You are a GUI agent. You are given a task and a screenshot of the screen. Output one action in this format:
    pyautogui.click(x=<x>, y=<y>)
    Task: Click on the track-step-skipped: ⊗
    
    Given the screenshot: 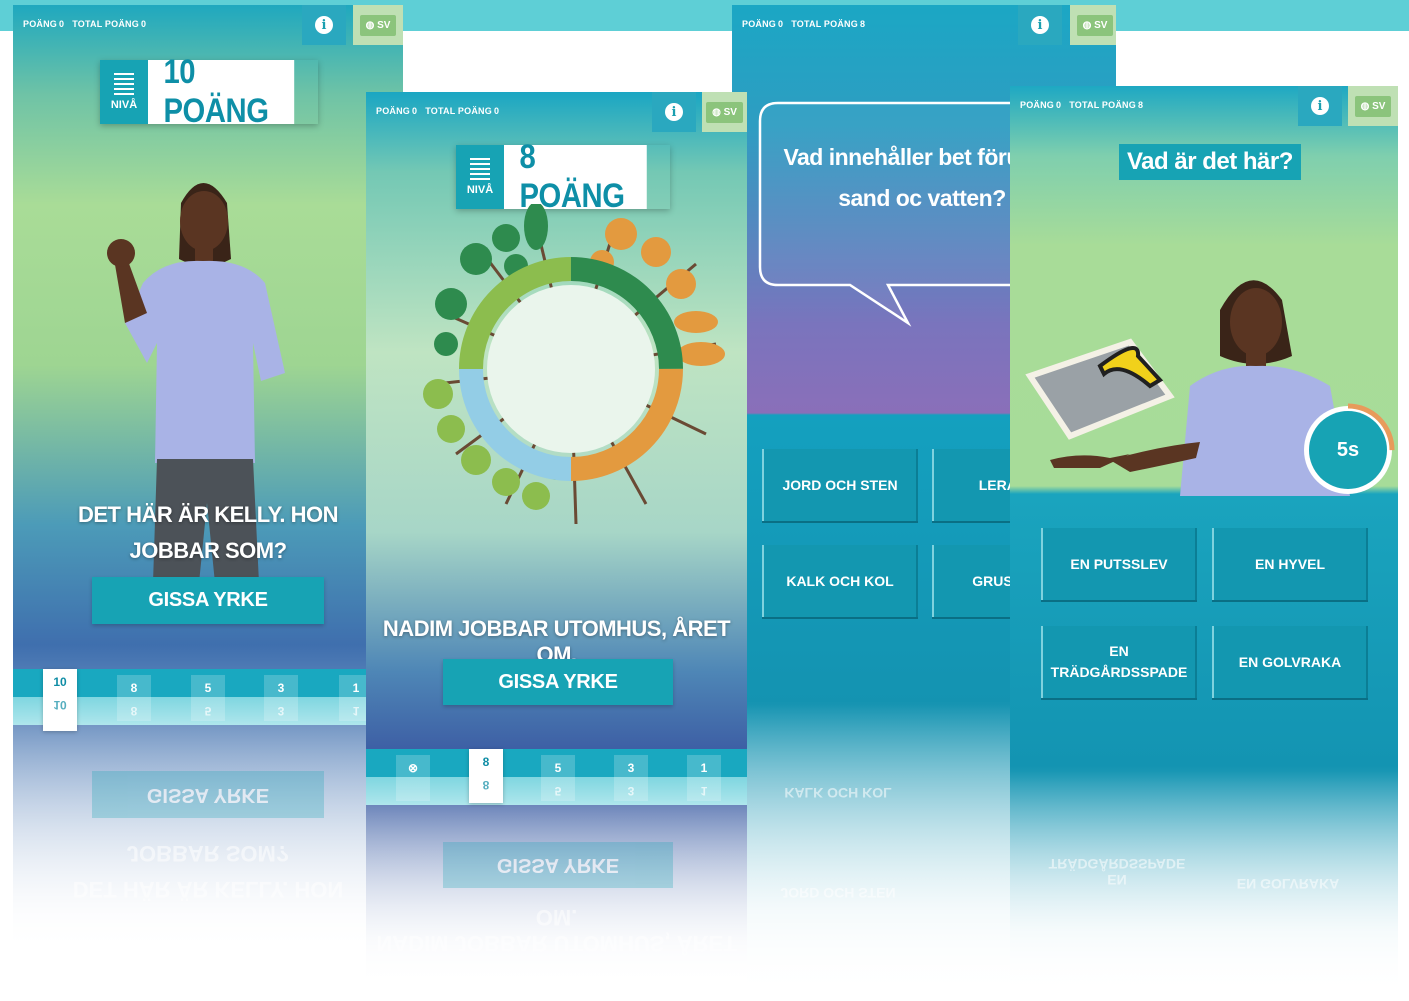 What is the action you would take?
    pyautogui.click(x=413, y=778)
    